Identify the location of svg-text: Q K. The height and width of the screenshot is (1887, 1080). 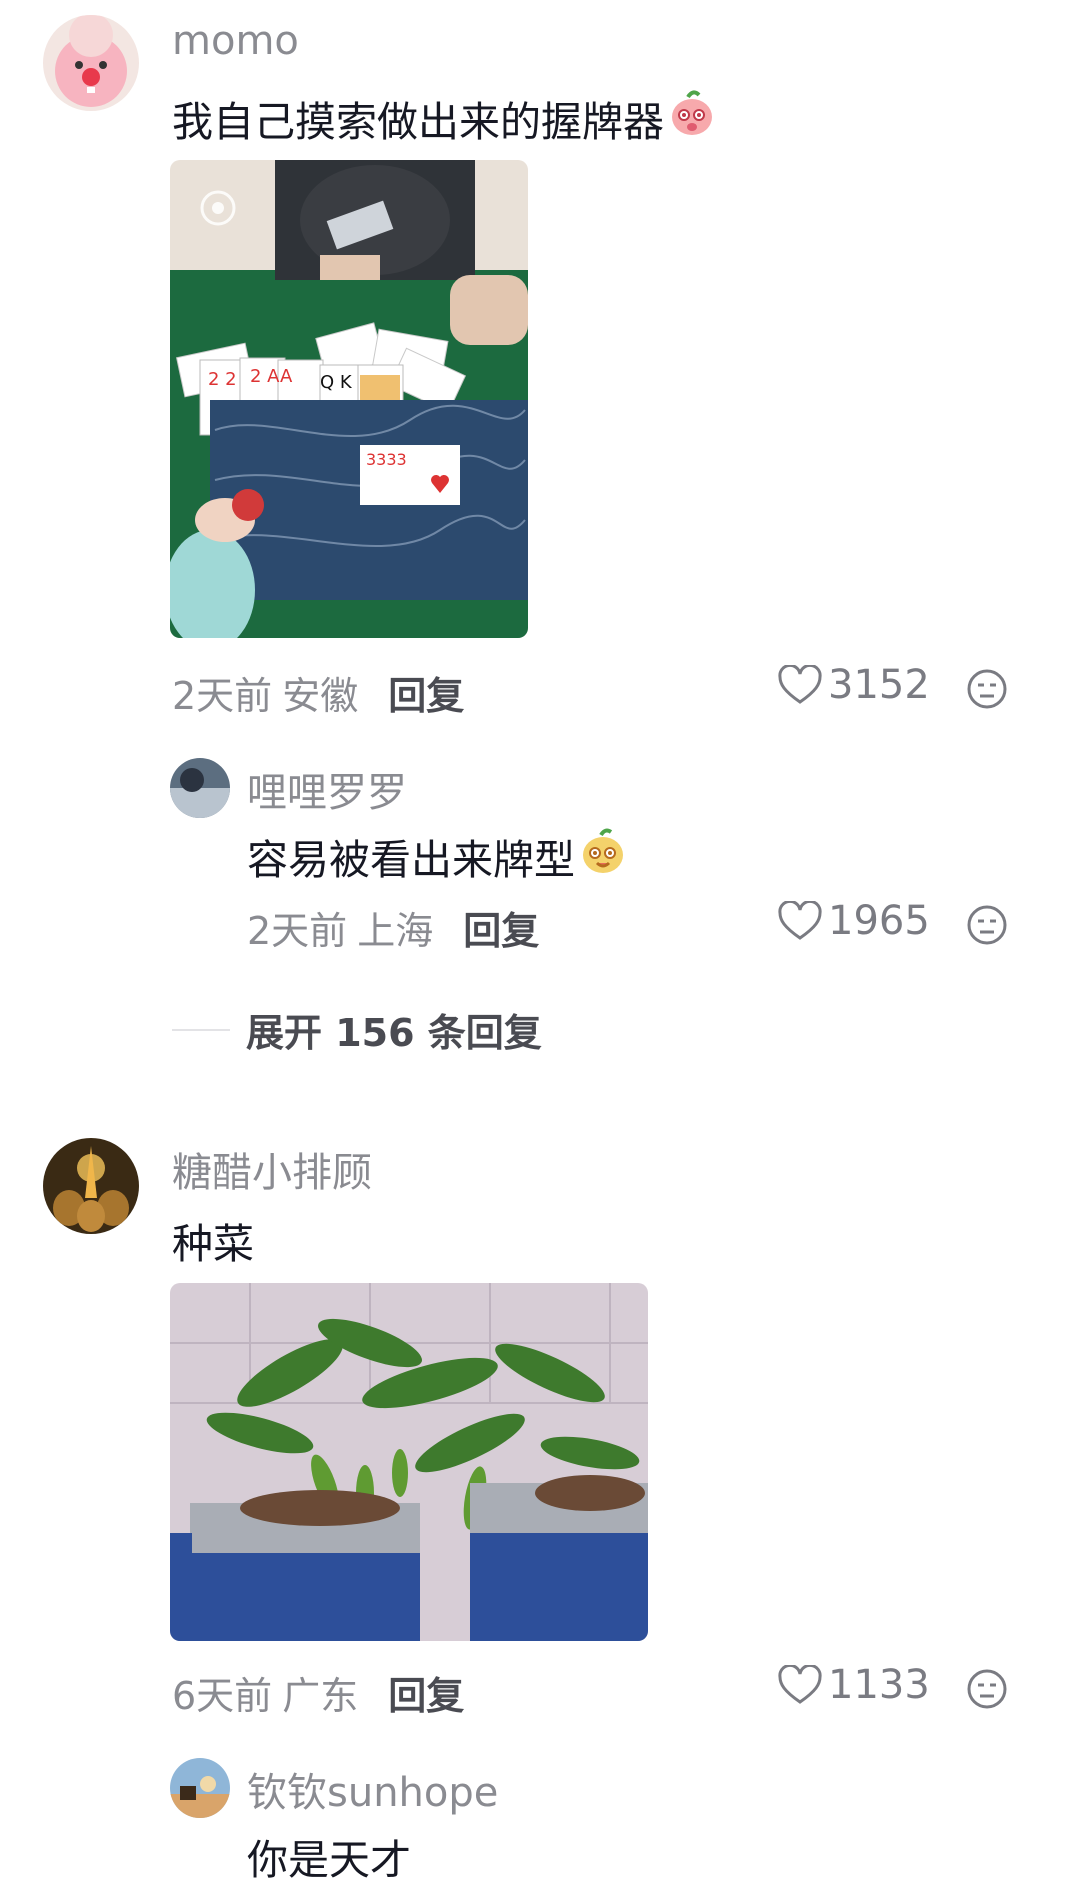
(336, 382).